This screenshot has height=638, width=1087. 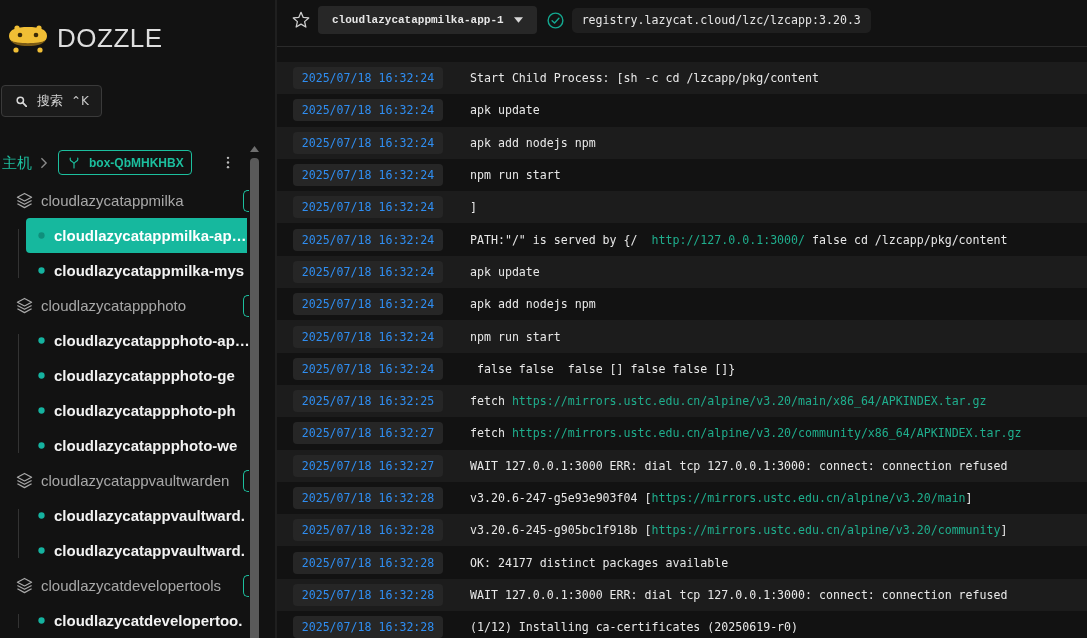 What do you see at coordinates (51, 101) in the screenshot?
I see `search-button: 搜索 ⌃K` at bounding box center [51, 101].